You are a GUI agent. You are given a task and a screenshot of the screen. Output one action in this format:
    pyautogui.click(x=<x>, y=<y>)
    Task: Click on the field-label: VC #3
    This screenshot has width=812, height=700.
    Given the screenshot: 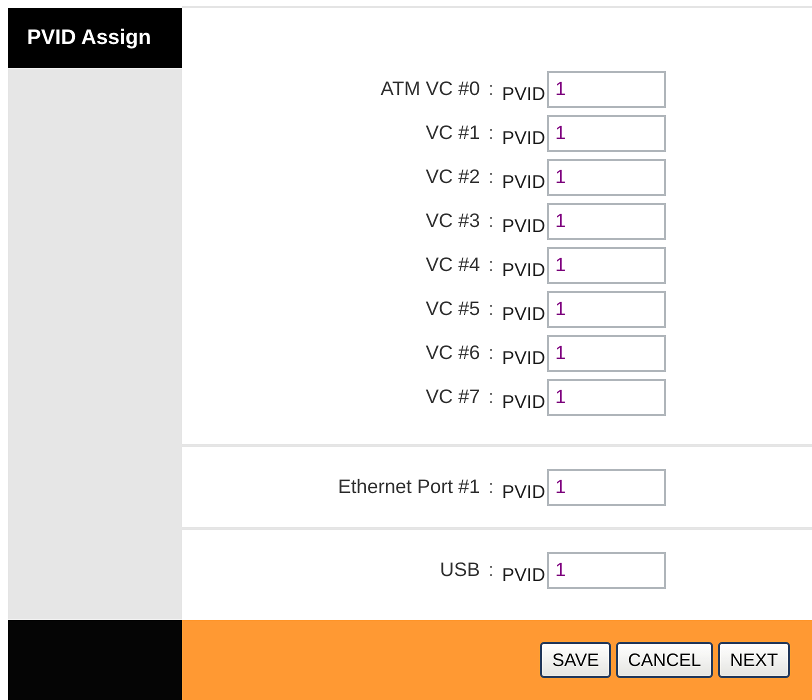 What is the action you would take?
    pyautogui.click(x=452, y=221)
    